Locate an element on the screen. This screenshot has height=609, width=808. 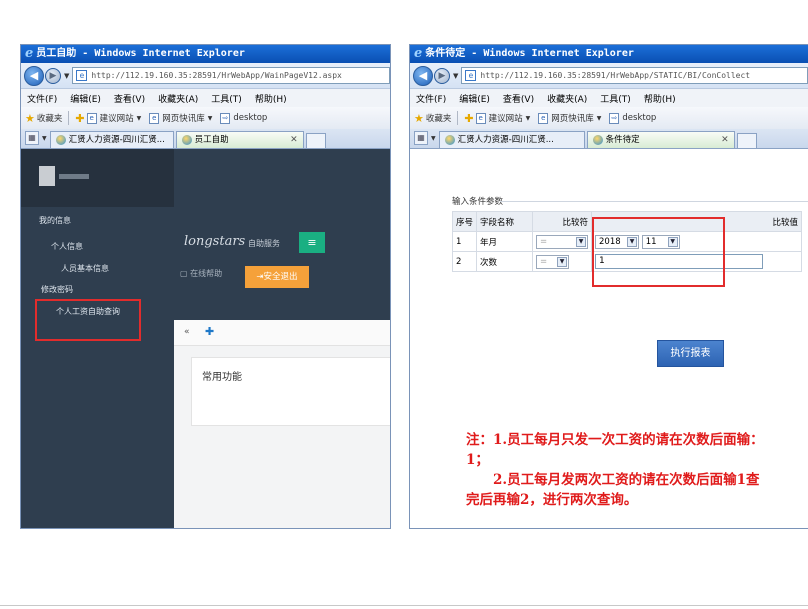
double-chevron-left-icon: « is located at coordinates (187, 332).